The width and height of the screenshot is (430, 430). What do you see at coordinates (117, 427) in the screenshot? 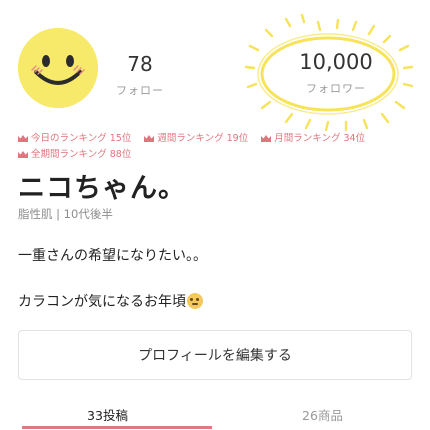
I see `active-tab-indicator` at bounding box center [117, 427].